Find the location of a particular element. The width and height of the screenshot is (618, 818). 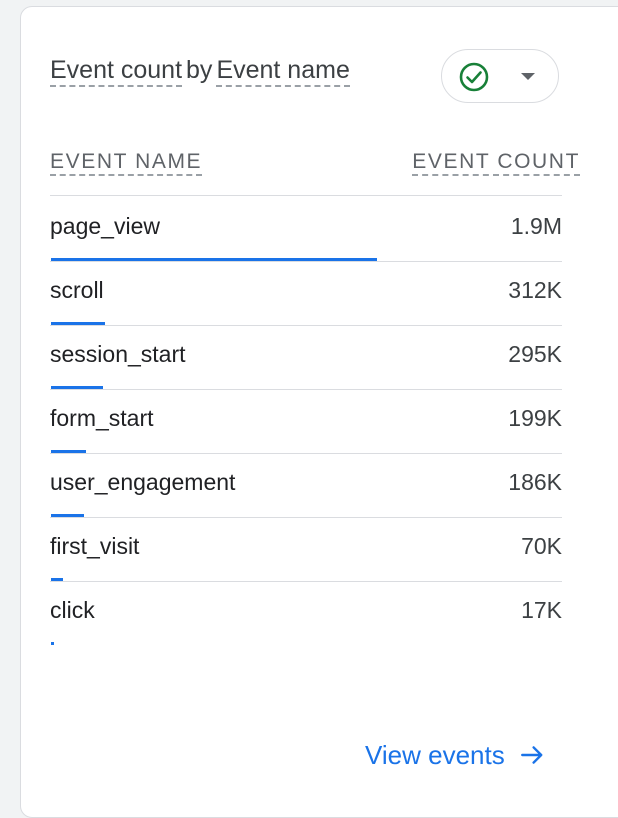

caret-down-icon is located at coordinates (528, 76).